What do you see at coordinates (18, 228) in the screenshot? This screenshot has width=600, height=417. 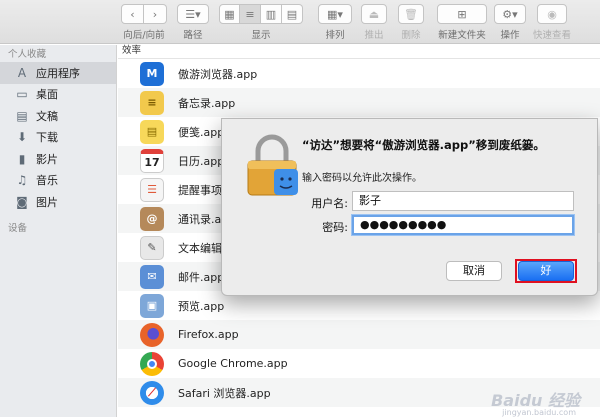 I see `devices-section-title: 设备` at bounding box center [18, 228].